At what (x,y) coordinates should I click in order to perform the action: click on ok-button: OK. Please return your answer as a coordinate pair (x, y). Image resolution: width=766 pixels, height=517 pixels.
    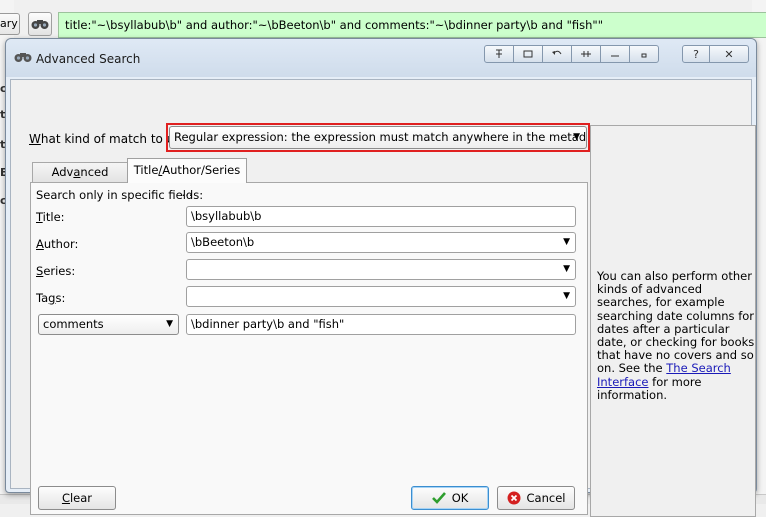
    Looking at the image, I should click on (450, 498).